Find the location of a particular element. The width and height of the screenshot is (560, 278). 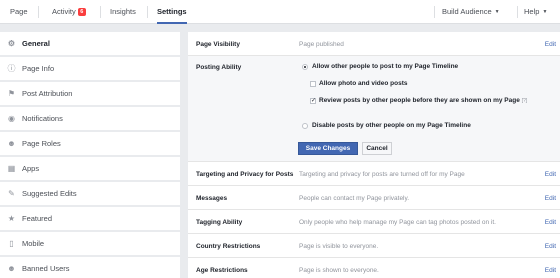

sidebar-item-general: ⚙ General is located at coordinates (90, 44).